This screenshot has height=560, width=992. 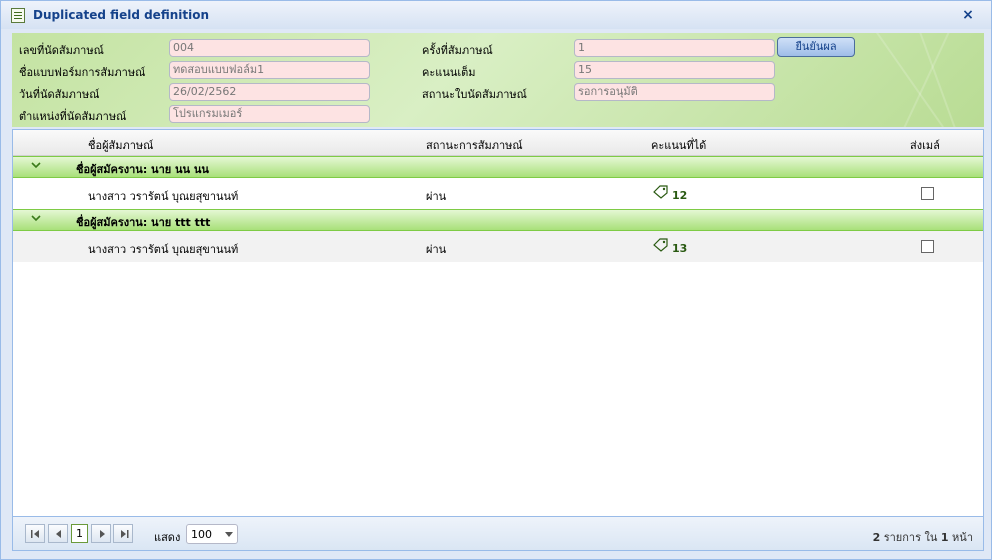 What do you see at coordinates (876, 537) in the screenshot?
I see `record-count: 2` at bounding box center [876, 537].